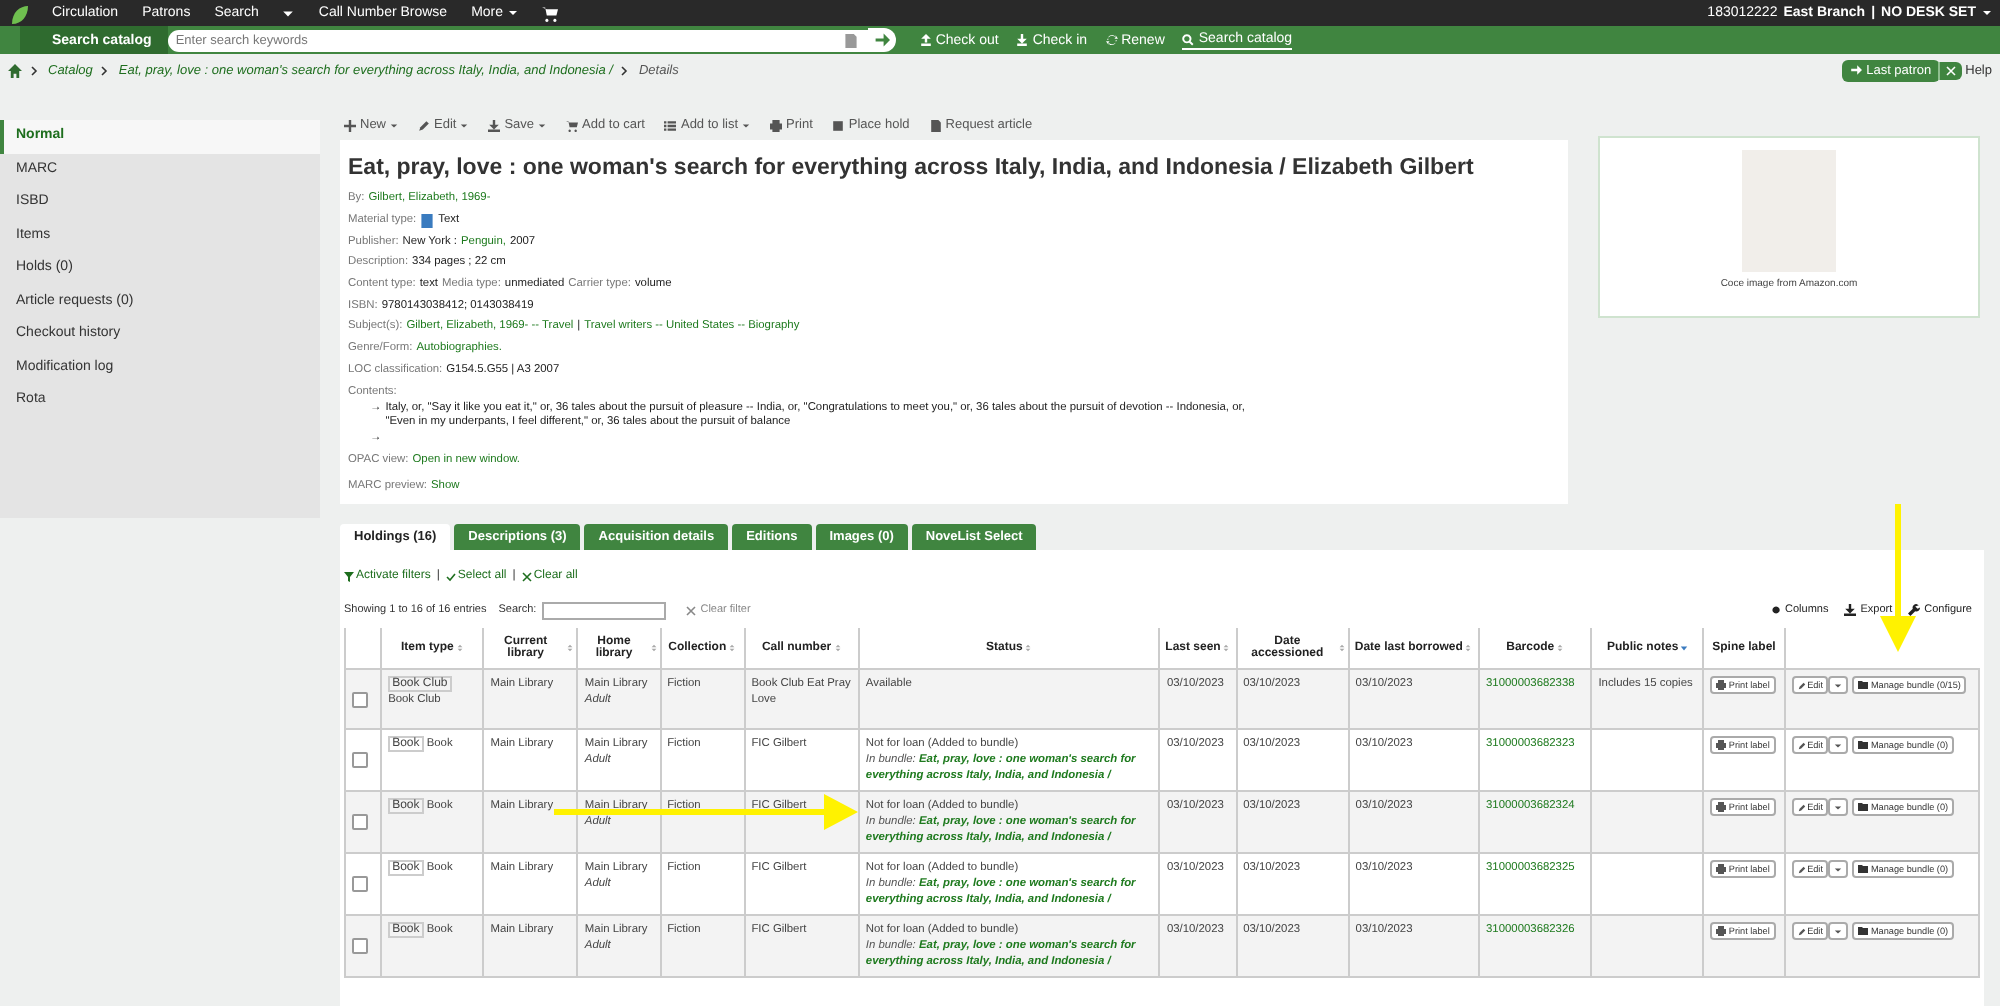  What do you see at coordinates (450, 576) in the screenshot?
I see `check-icon` at bounding box center [450, 576].